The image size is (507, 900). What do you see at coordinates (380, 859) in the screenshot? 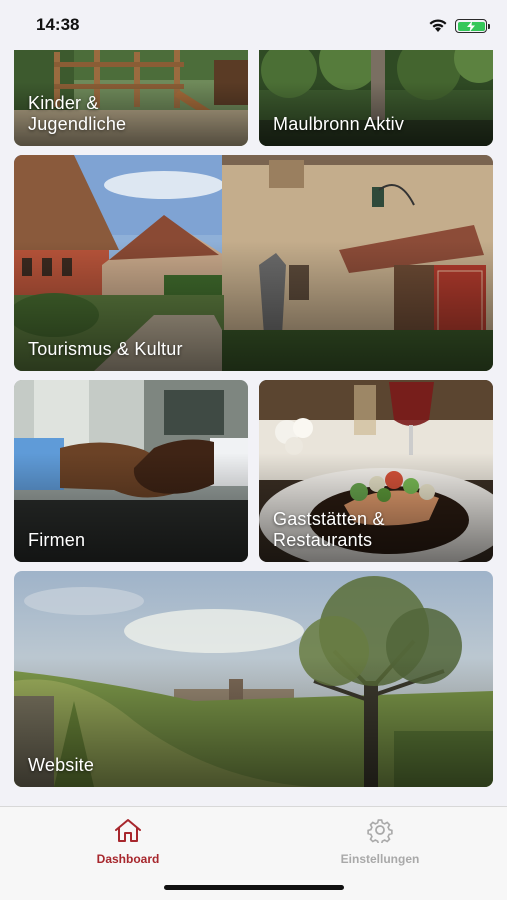
I see `tab-label: Einstellungen` at bounding box center [380, 859].